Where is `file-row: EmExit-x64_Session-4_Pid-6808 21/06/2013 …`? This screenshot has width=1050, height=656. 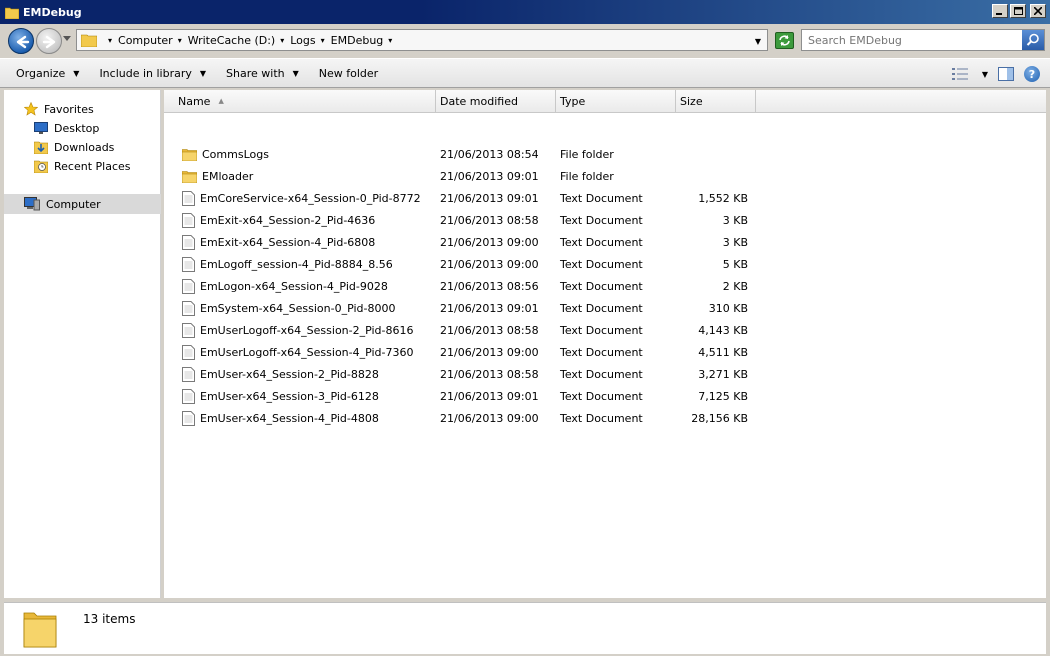 file-row: EmExit-x64_Session-4_Pid-6808 21/06/2013 … is located at coordinates (605, 242).